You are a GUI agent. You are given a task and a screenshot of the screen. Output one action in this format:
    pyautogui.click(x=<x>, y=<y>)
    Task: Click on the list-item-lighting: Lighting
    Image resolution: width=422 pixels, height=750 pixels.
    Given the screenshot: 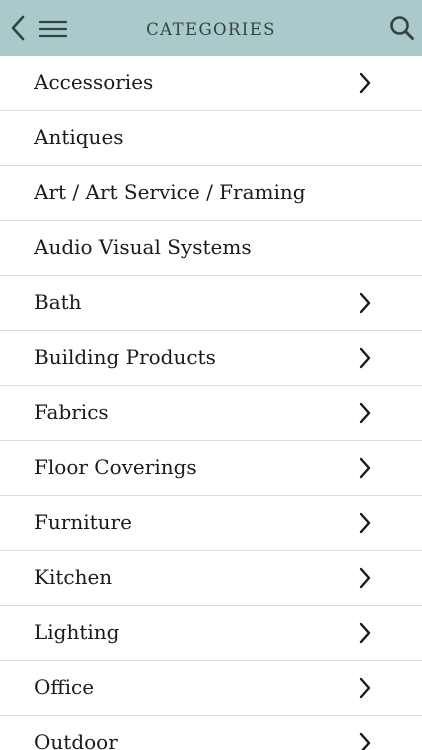 What is the action you would take?
    pyautogui.click(x=211, y=633)
    